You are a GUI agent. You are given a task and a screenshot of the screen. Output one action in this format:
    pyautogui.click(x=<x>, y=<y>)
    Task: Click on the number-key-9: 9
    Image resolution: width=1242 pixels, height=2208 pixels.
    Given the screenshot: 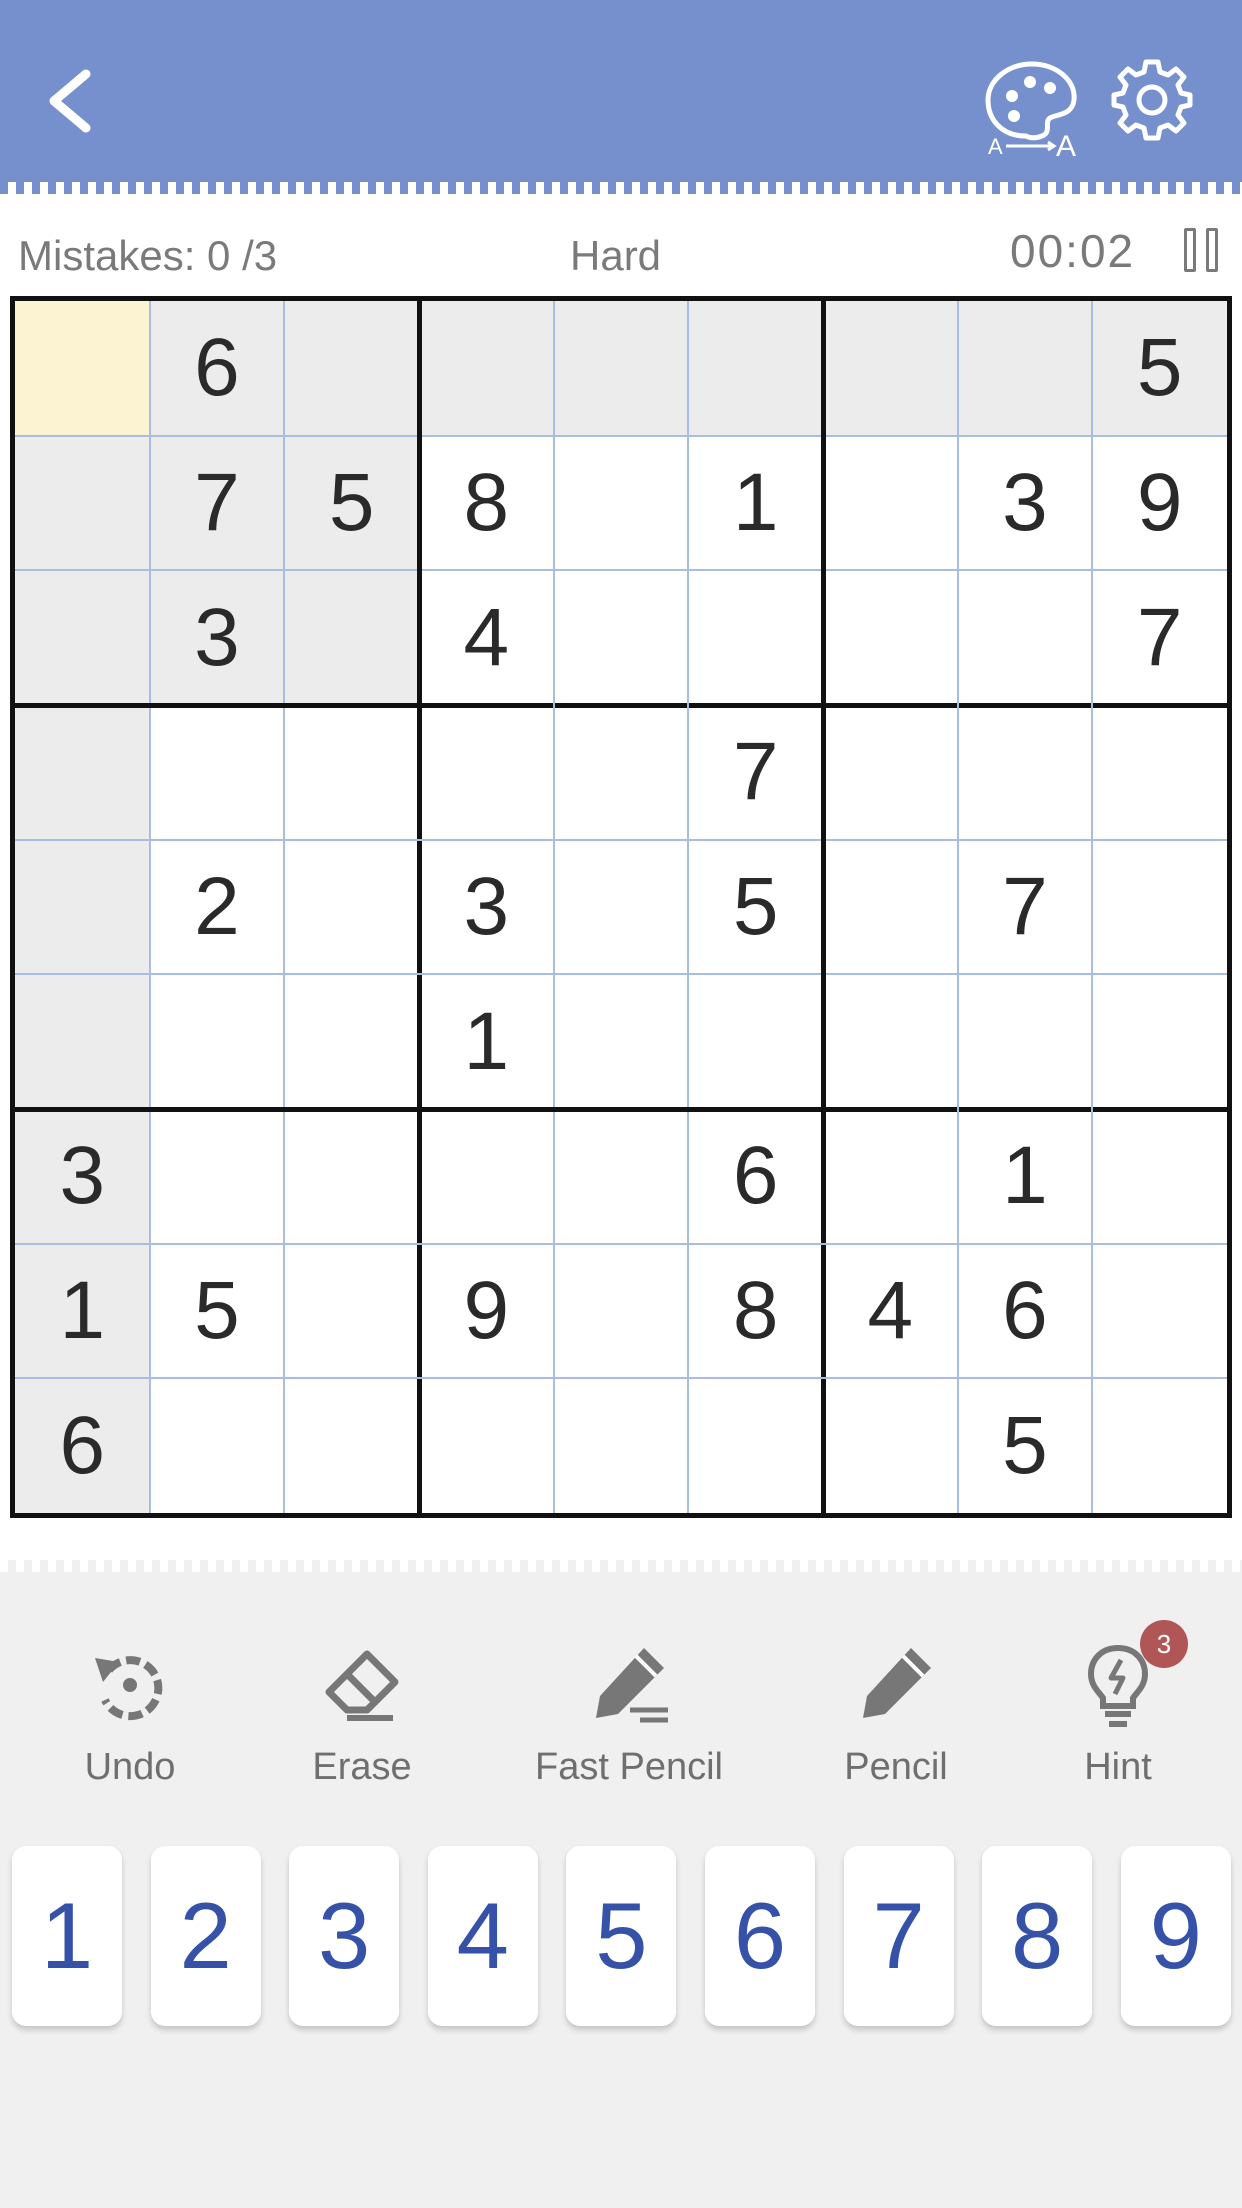 What is the action you would take?
    pyautogui.click(x=1175, y=1936)
    